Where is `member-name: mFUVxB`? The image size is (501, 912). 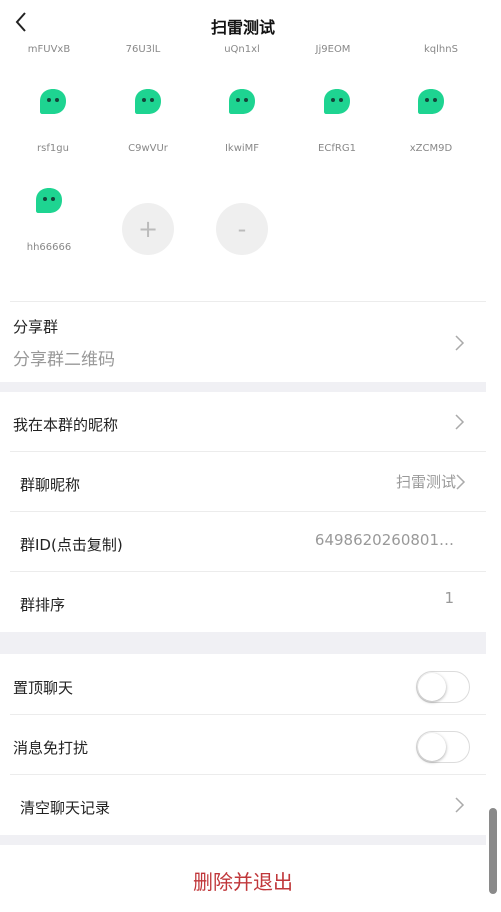 member-name: mFUVxB is located at coordinates (49, 49).